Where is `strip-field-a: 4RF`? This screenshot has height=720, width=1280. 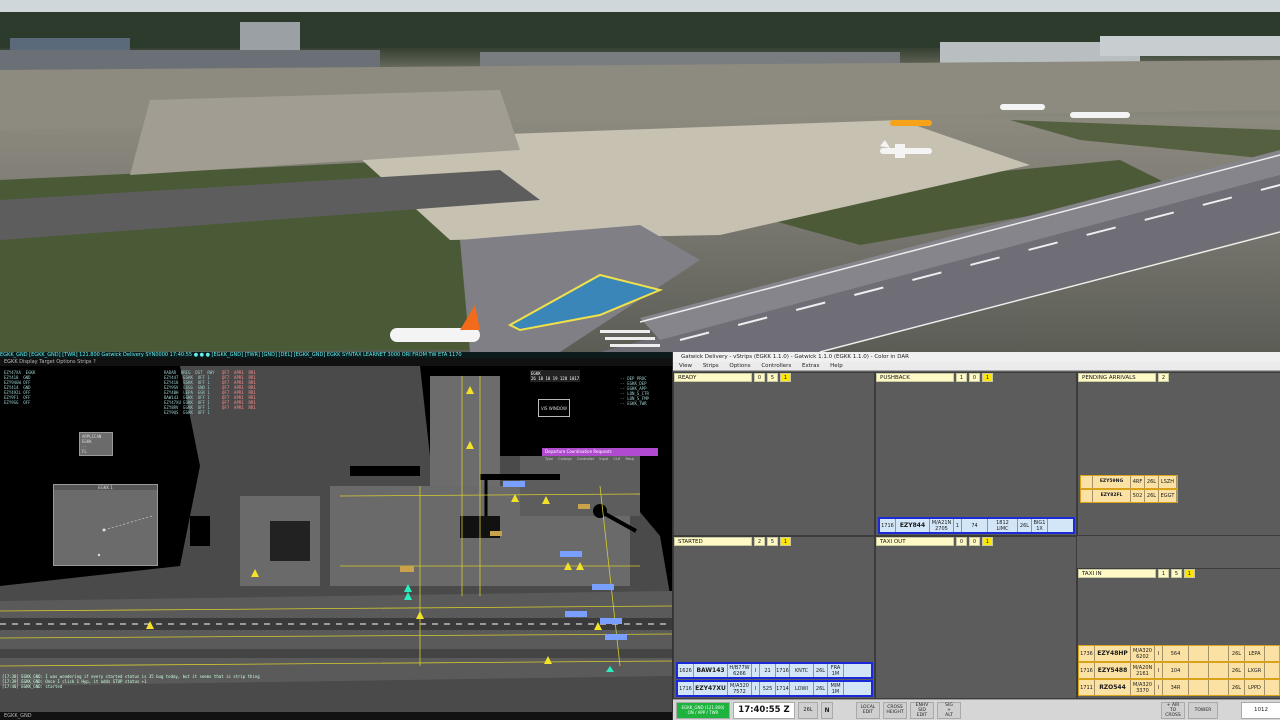
strip-field-a: 4RF is located at coordinates (1138, 482).